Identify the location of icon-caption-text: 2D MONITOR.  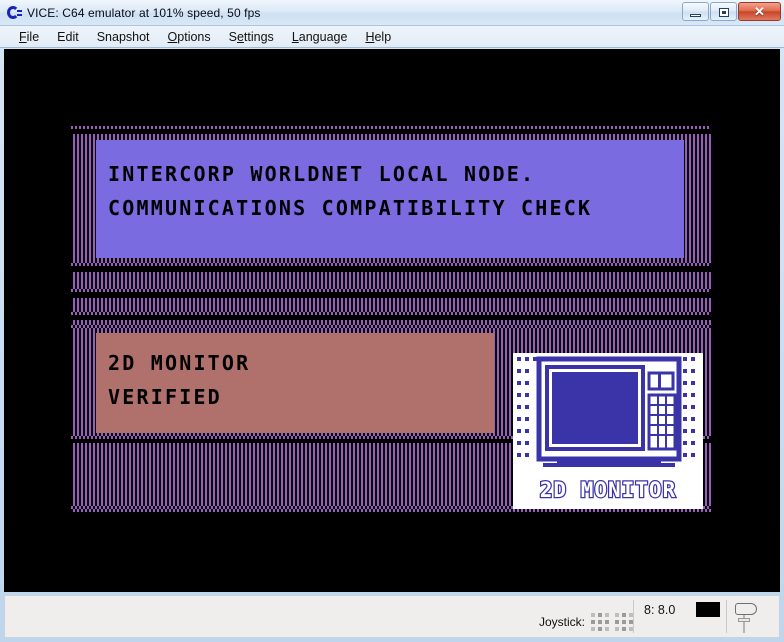
(608, 490).